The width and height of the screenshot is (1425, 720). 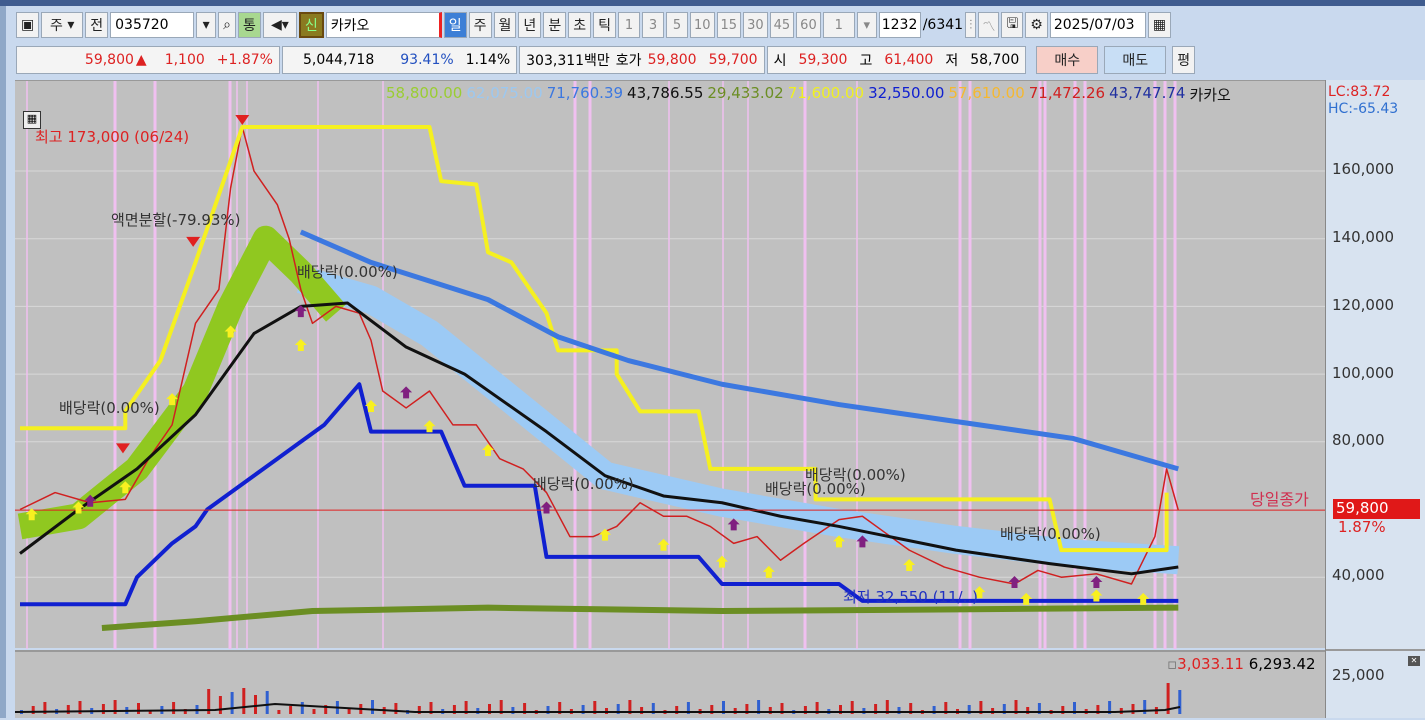 I want to click on save-icon: 🖫, so click(x=1012, y=25).